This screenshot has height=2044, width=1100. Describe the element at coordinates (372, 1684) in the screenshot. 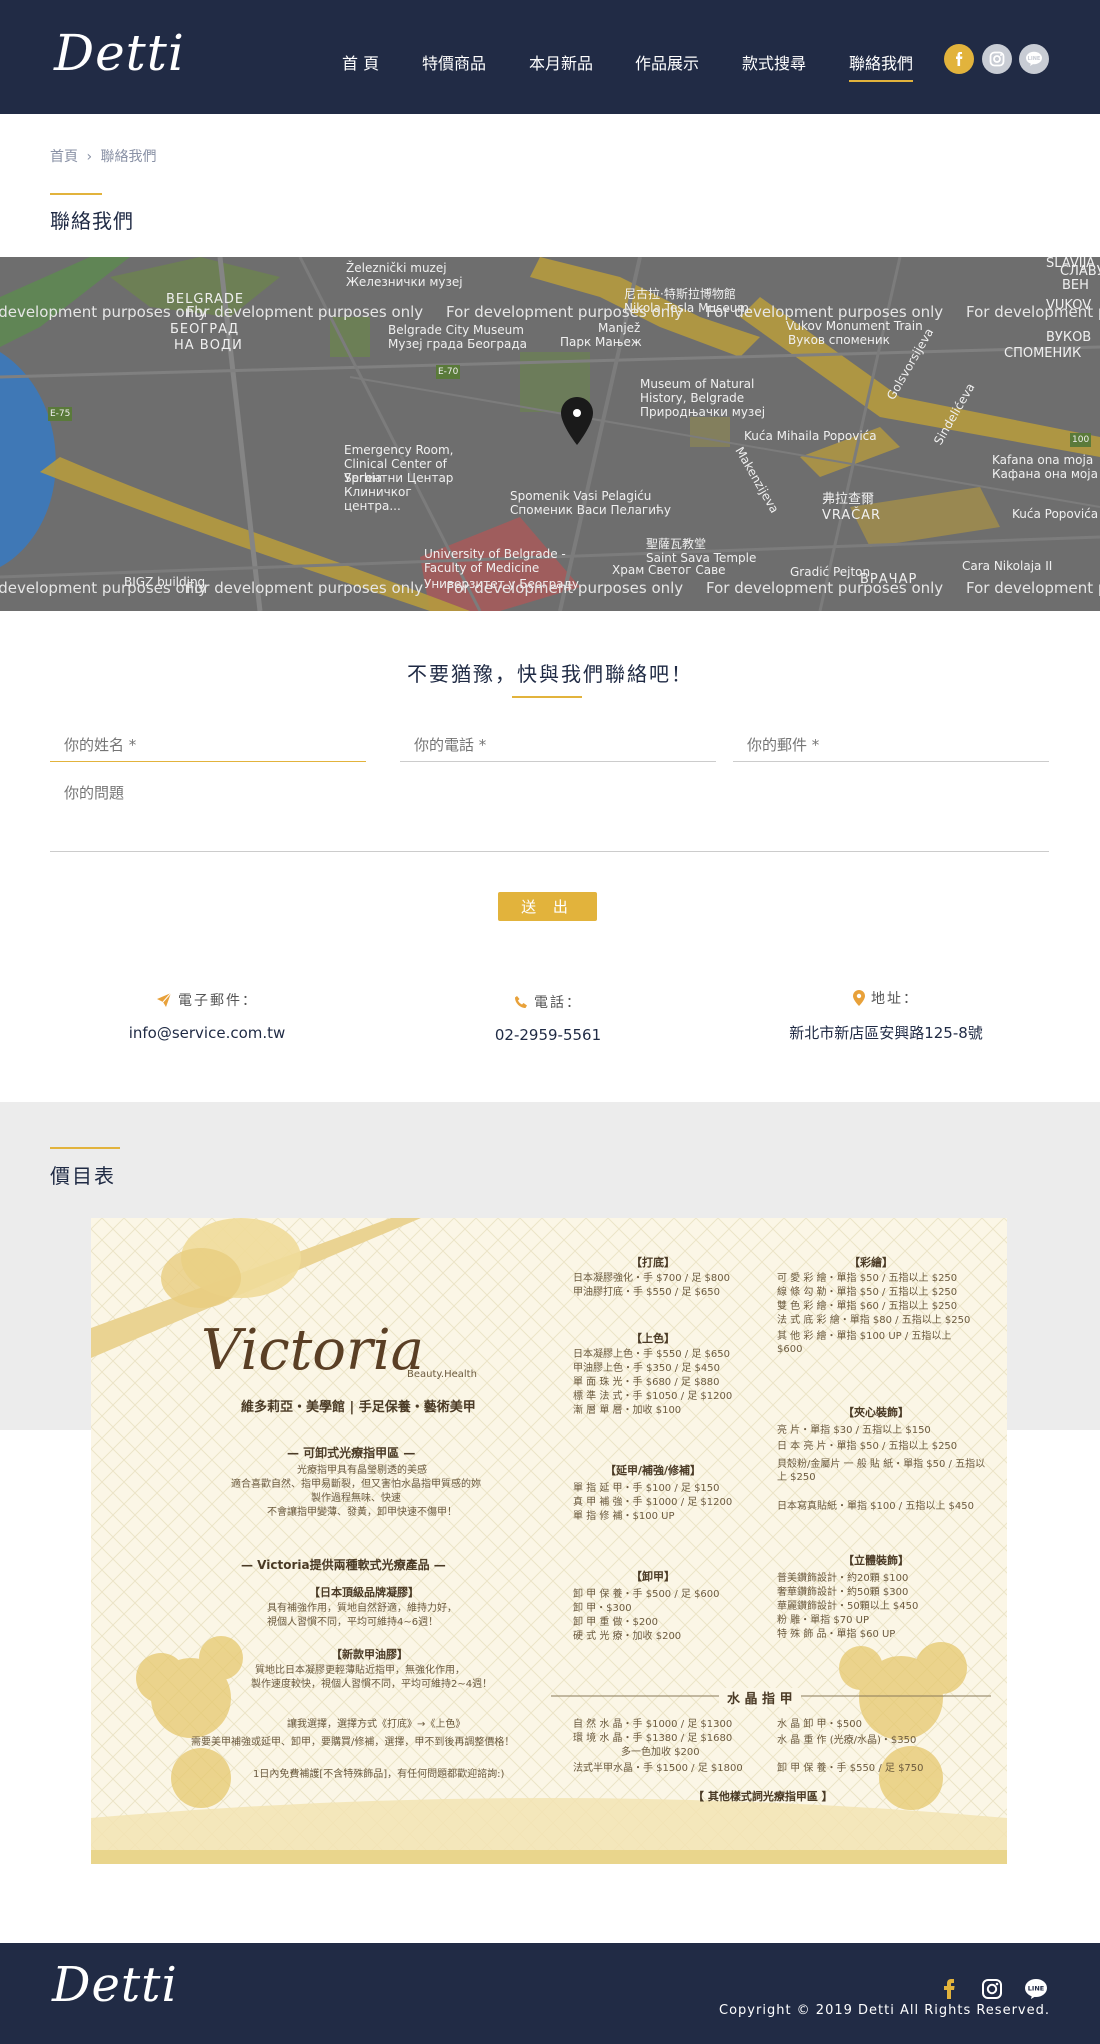

I see `note-line: 製作速度較快，視個人習慣不同，平均可維持2~4週！` at that location.